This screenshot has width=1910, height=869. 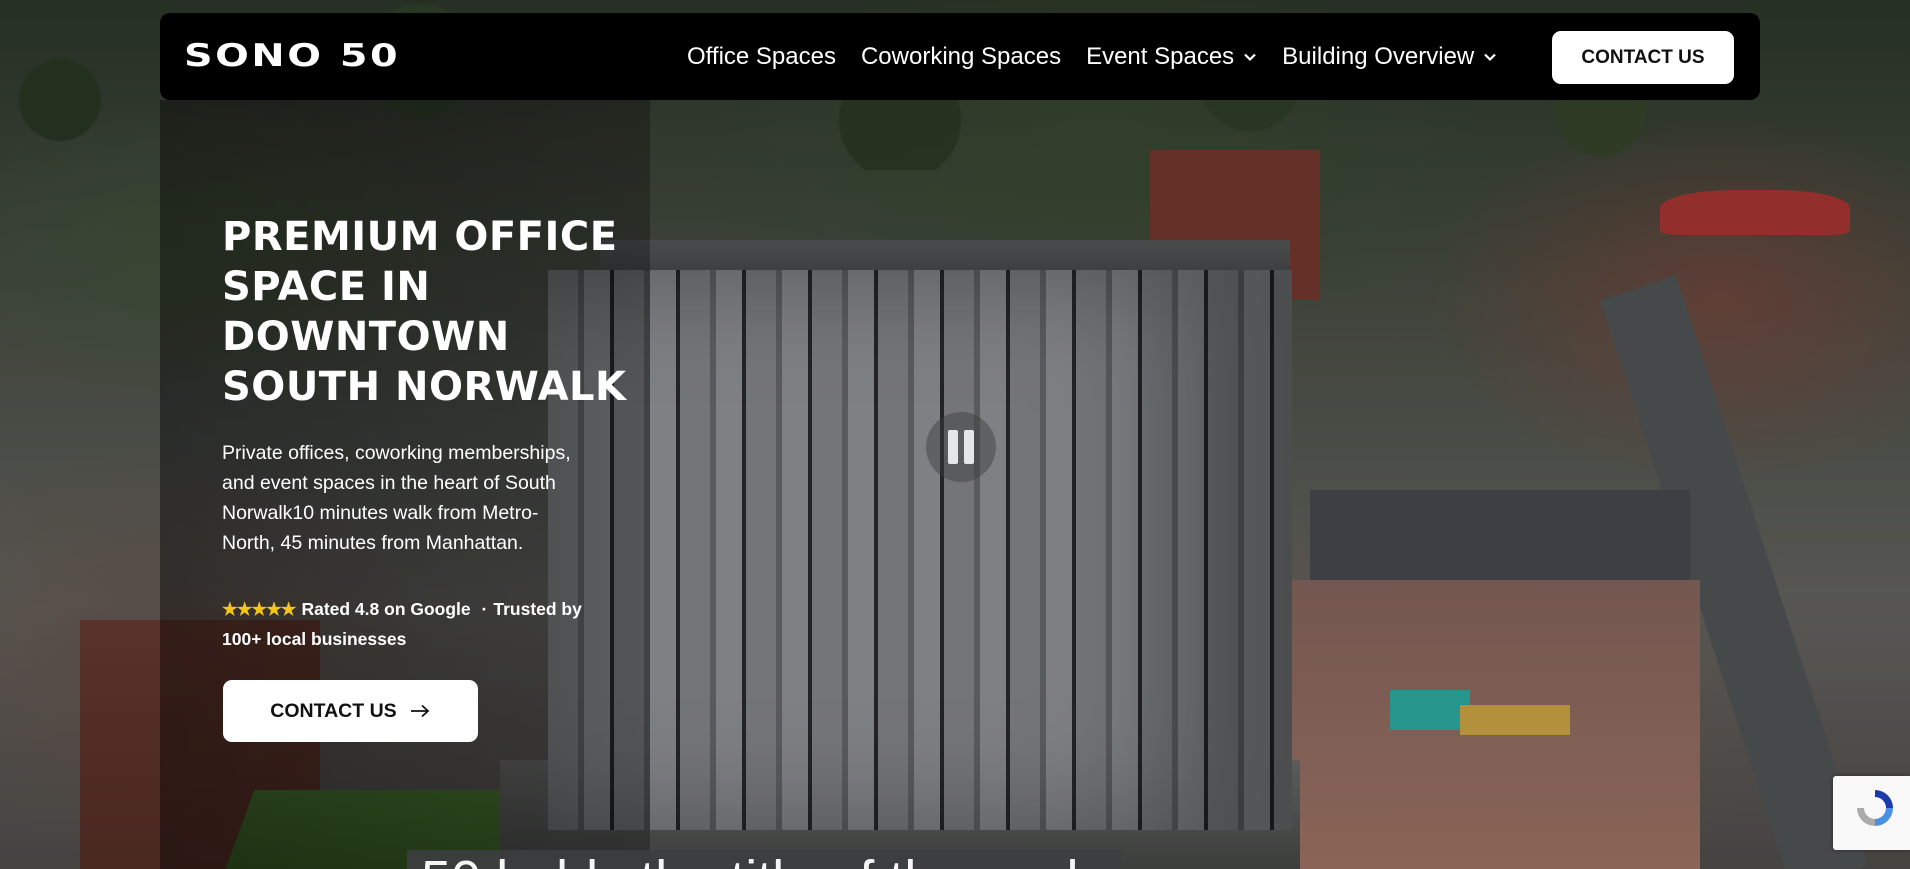 I want to click on nav-coworking-spaces: Coworking Spaces, so click(x=961, y=57).